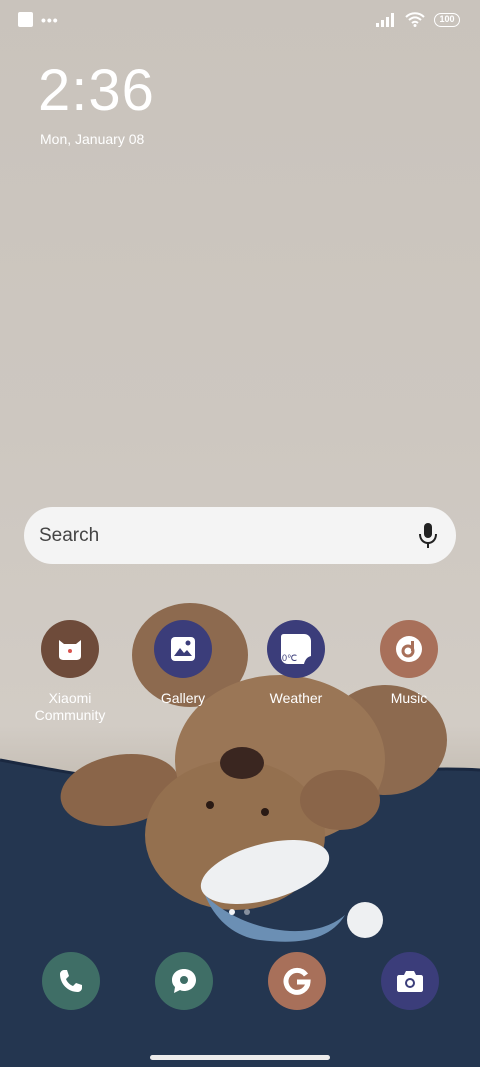  I want to click on search-bar, so click(240, 535).